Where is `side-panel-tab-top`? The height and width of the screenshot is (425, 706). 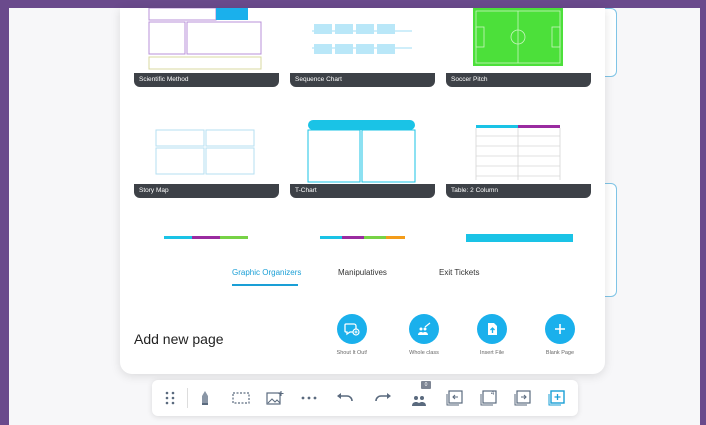
side-panel-tab-top is located at coordinates (610, 42).